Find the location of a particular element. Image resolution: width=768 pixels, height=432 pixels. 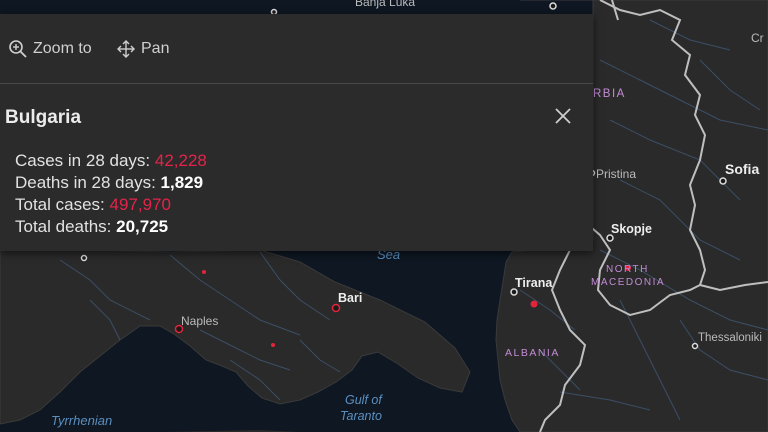

stat-label: Total cases: is located at coordinates (60, 204).